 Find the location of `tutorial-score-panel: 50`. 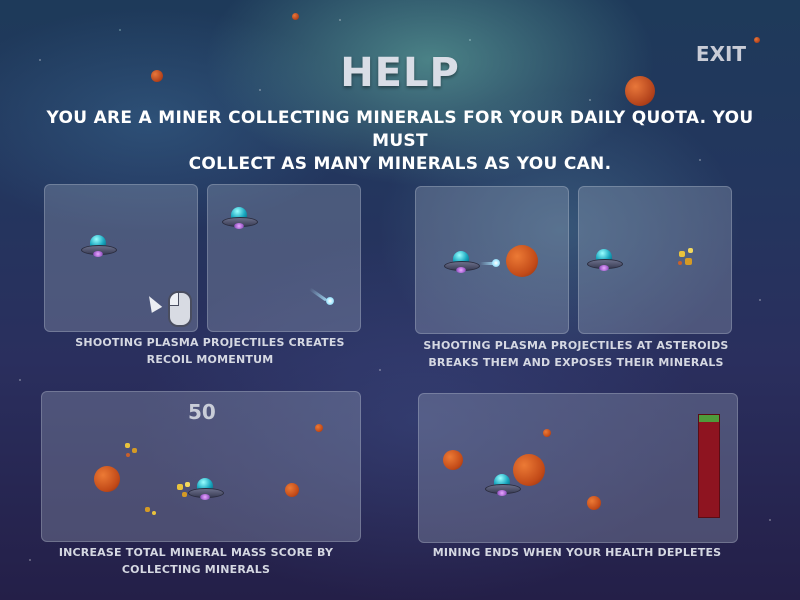

tutorial-score-panel: 50 is located at coordinates (201, 466).